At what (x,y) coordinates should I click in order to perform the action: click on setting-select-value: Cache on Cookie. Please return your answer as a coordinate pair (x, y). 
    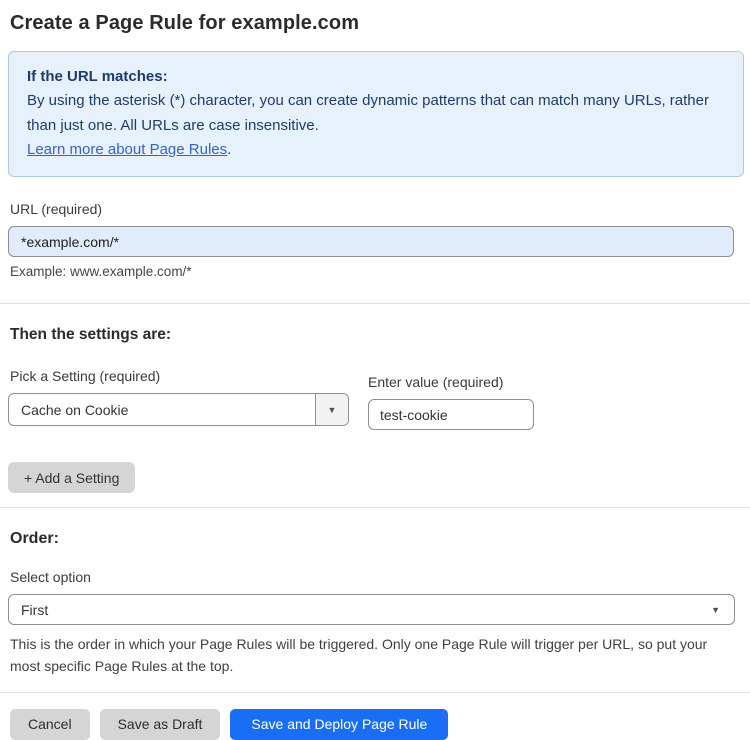
    Looking at the image, I should click on (75, 409).